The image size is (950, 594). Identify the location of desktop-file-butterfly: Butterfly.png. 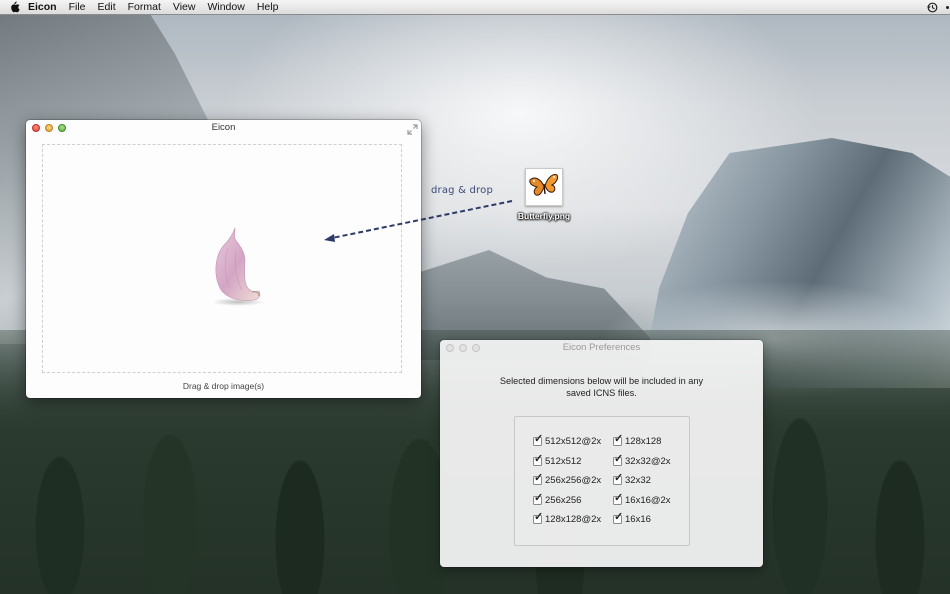
(544, 196).